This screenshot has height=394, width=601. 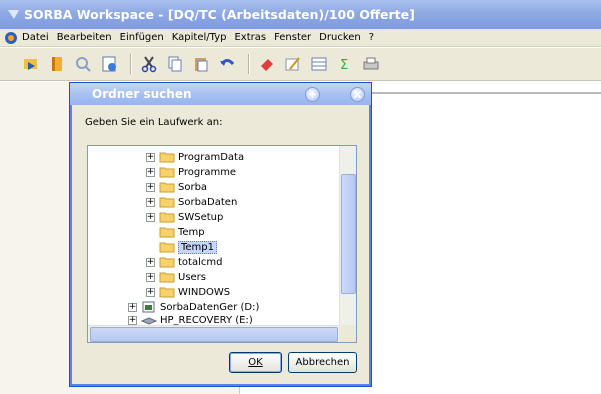 I want to click on horizontal-scrollbar, so click(x=214, y=333).